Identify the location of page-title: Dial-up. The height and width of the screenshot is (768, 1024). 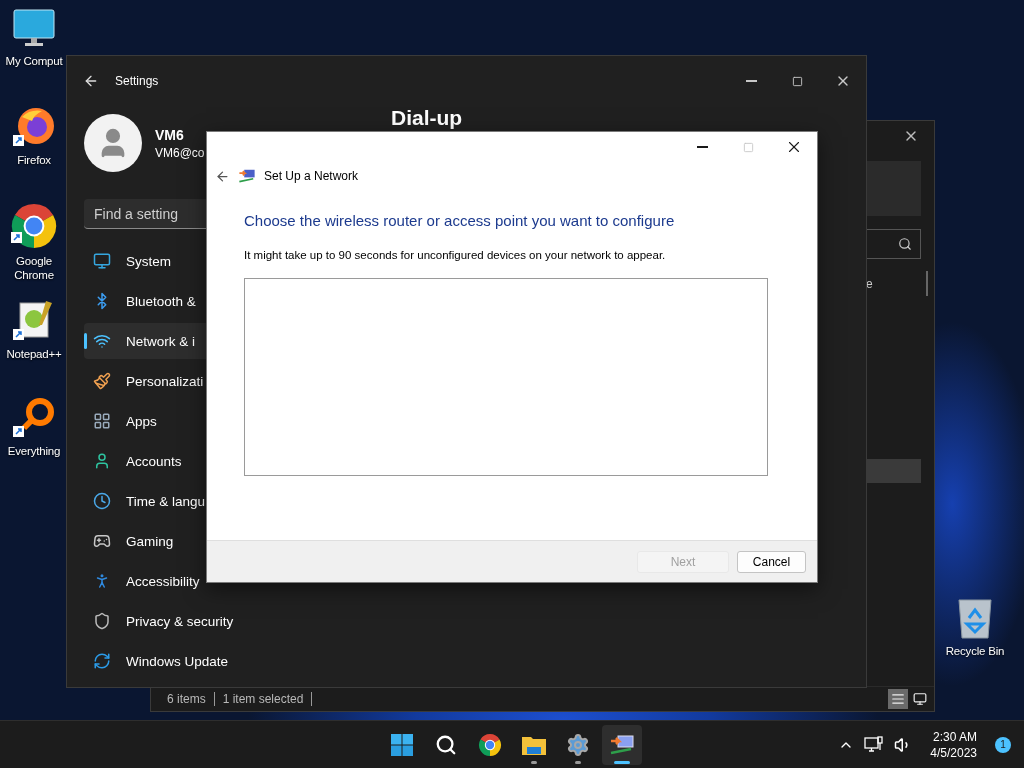
(427, 118).